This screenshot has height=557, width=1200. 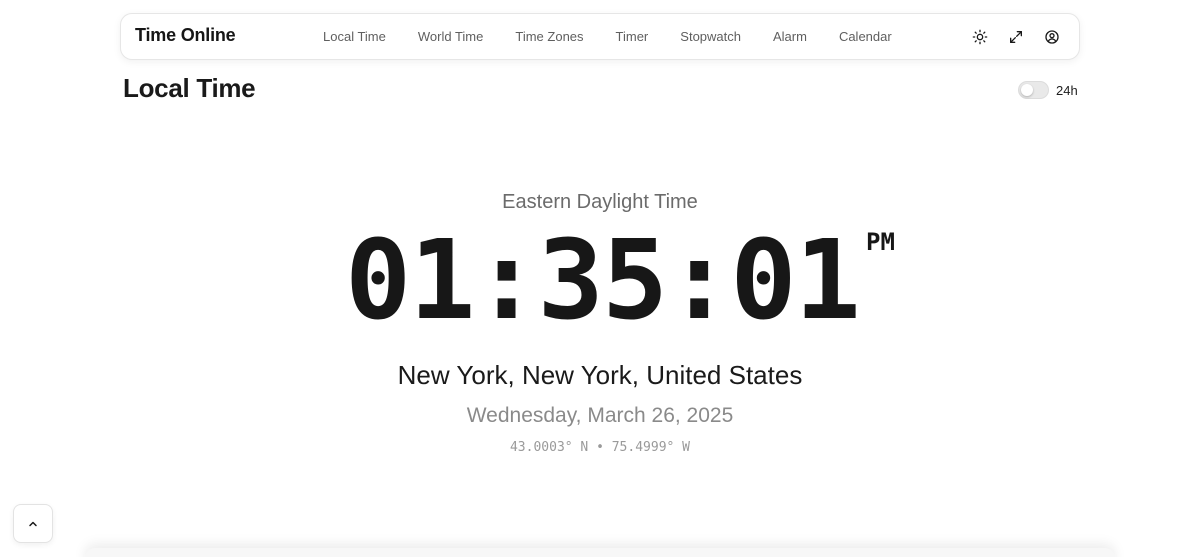 I want to click on account-button, so click(x=1052, y=37).